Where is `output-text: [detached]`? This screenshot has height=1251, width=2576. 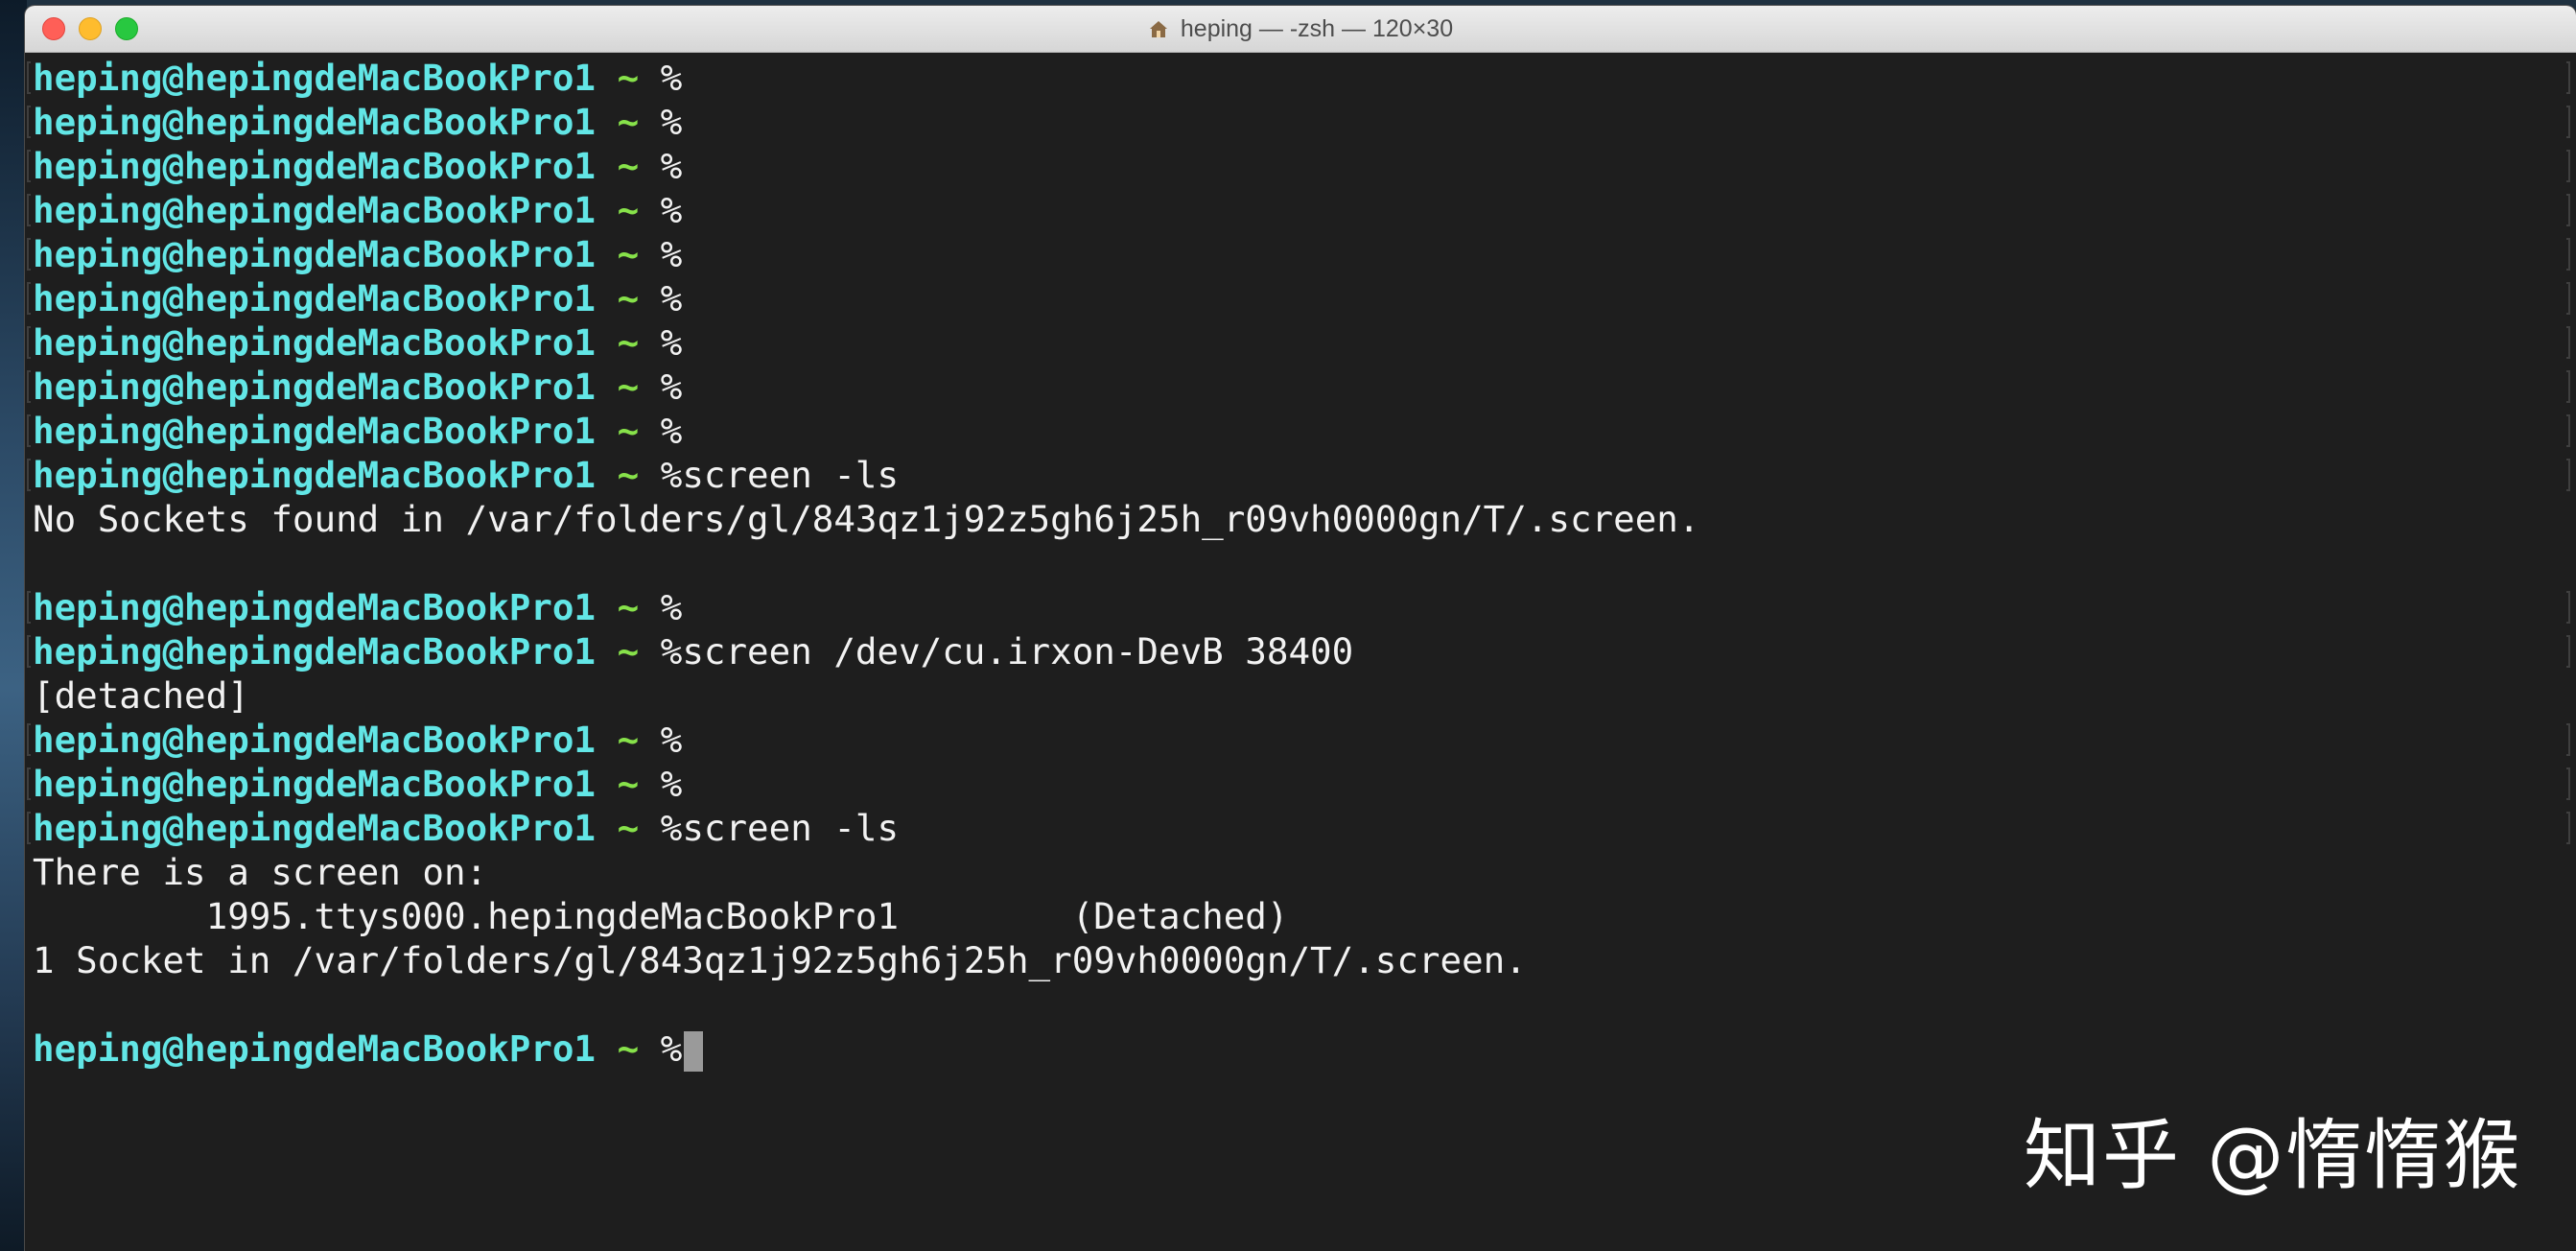 output-text: [detached] is located at coordinates (141, 696).